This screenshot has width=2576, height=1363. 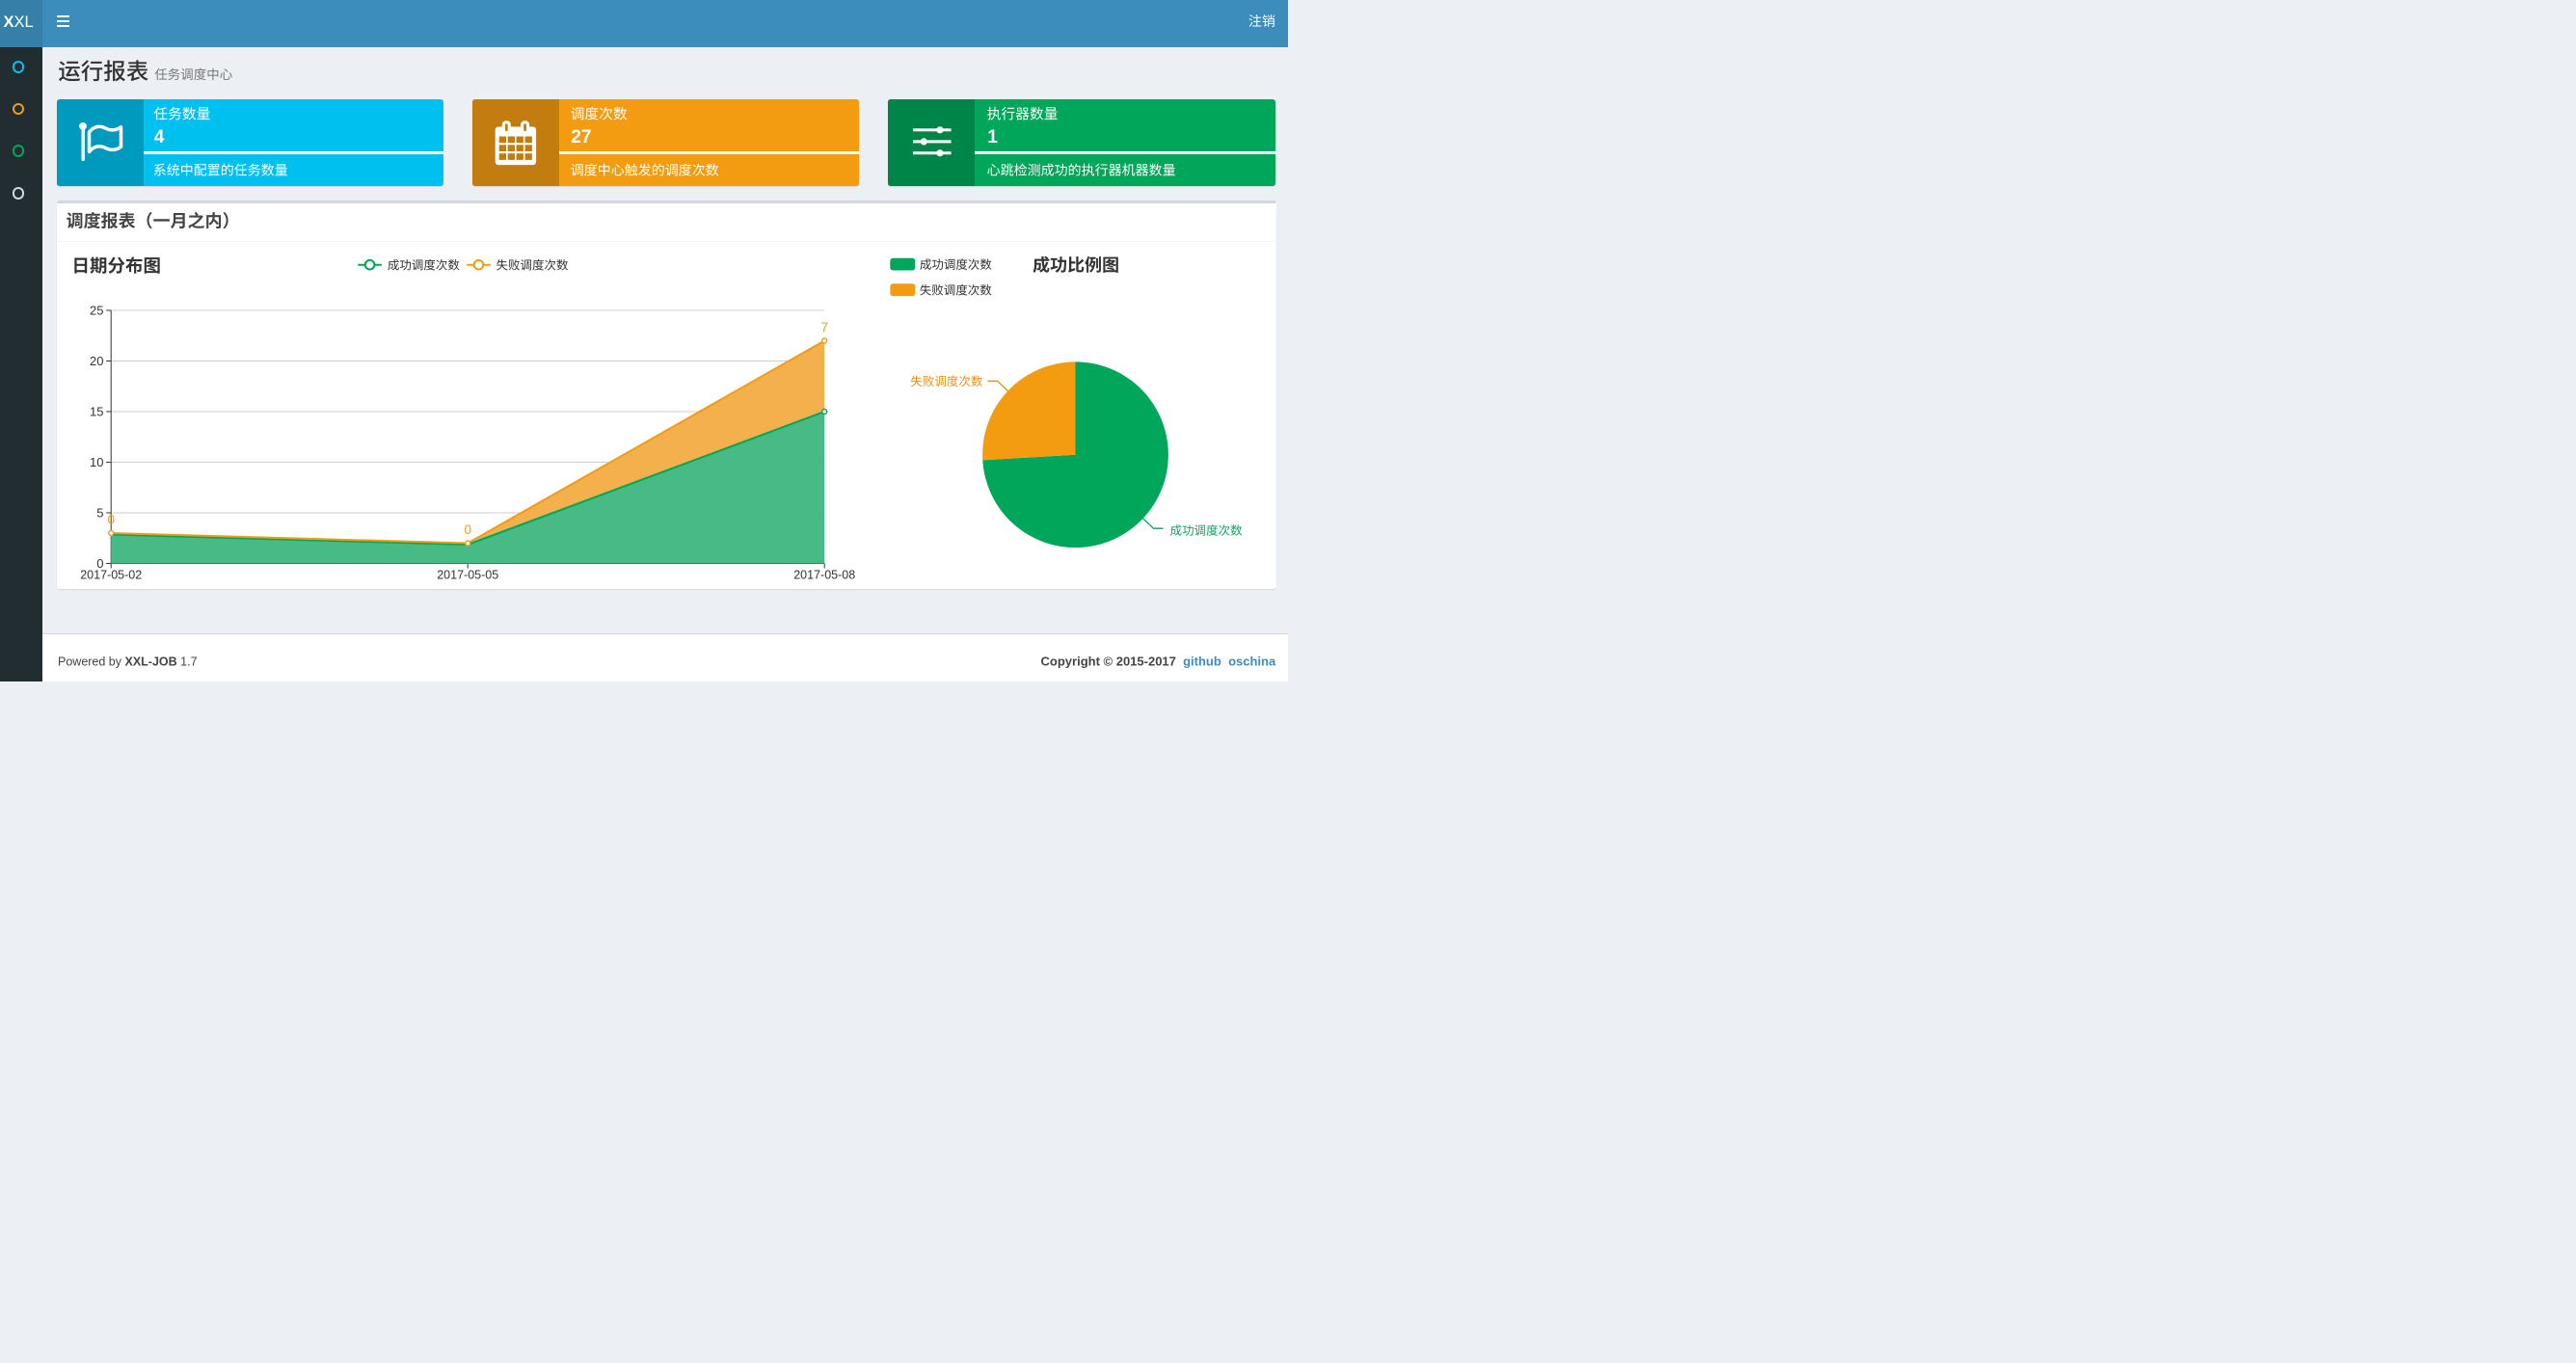 What do you see at coordinates (97, 462) in the screenshot?
I see `svg-text: 10` at bounding box center [97, 462].